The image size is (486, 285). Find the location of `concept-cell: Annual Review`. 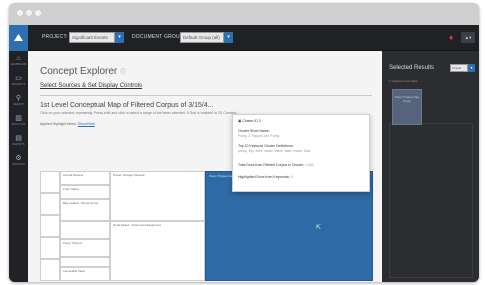

concept-cell: Annual Review is located at coordinates (85, 178).